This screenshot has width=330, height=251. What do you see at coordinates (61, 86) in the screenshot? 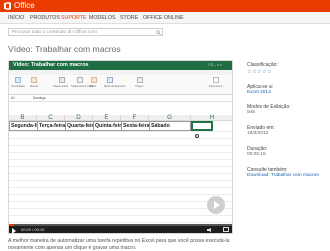
I see `ribbon-label: Suplementos` at bounding box center [61, 86].